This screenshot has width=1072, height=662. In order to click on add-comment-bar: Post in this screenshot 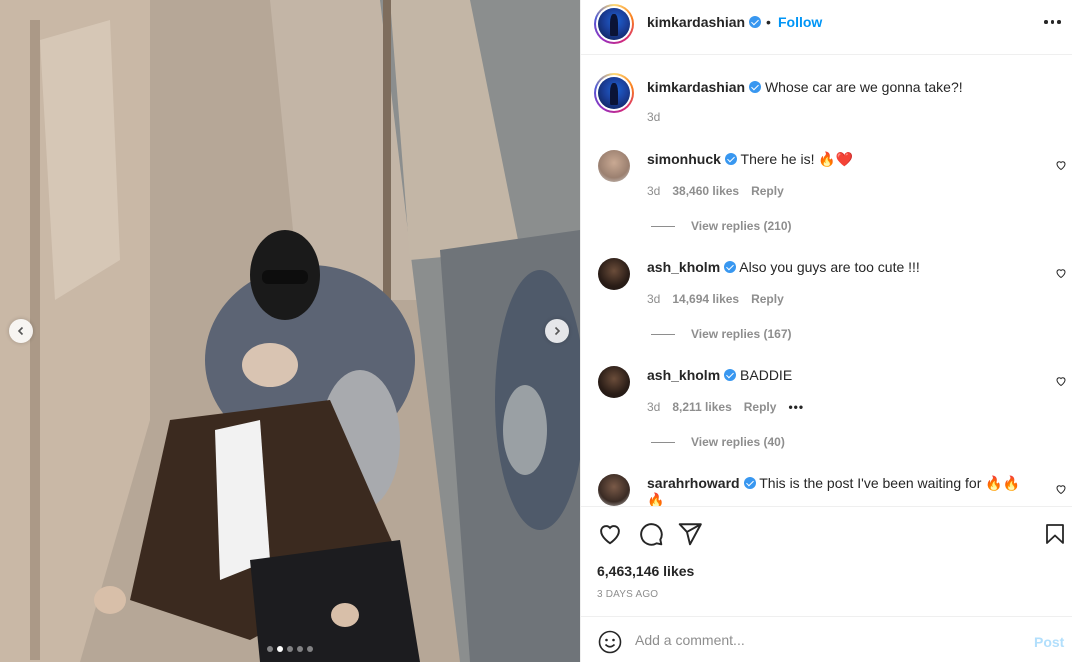, I will do `click(826, 639)`.